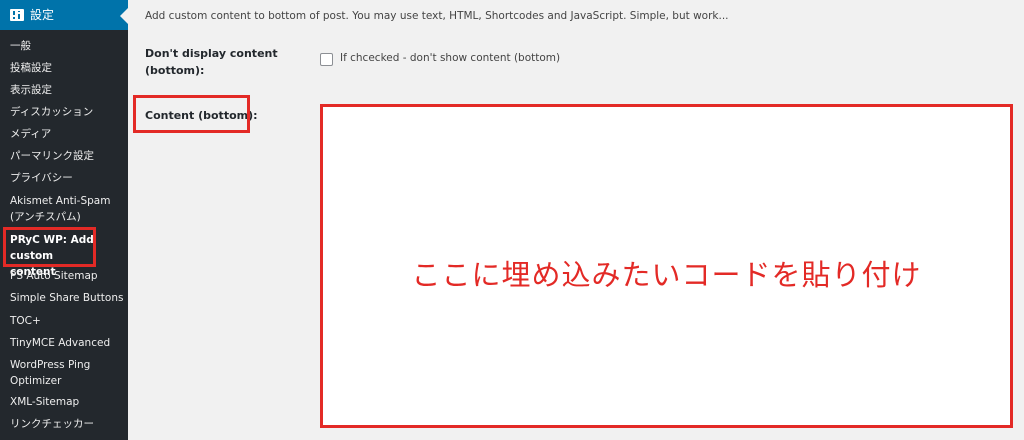  What do you see at coordinates (68, 90) in the screenshot?
I see `submenu-reading: 表示設定` at bounding box center [68, 90].